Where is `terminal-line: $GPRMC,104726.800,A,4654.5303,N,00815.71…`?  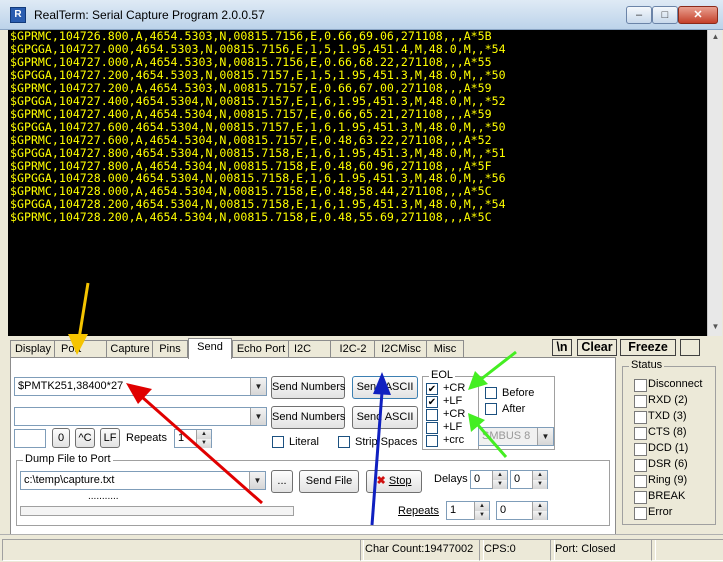
terminal-line: $GPRMC,104726.800,A,4654.5303,N,00815.71… is located at coordinates (251, 36).